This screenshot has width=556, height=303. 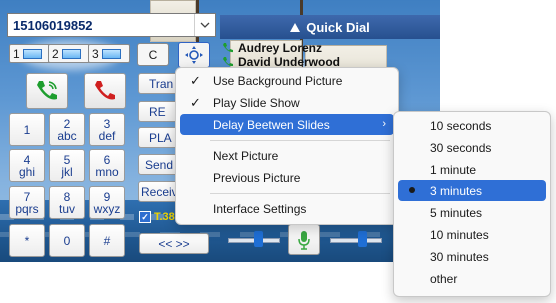 What do you see at coordinates (27, 202) in the screenshot?
I see `keypad-key-7: 7 pqrs` at bounding box center [27, 202].